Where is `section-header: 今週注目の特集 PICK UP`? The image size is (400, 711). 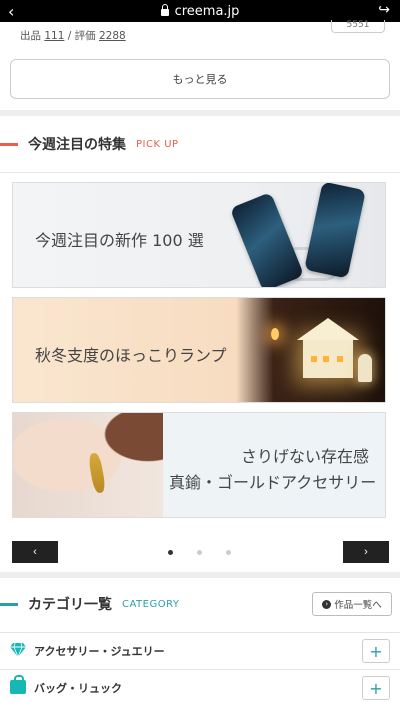 section-header: 今週注目の特集 PICK UP is located at coordinates (89, 144).